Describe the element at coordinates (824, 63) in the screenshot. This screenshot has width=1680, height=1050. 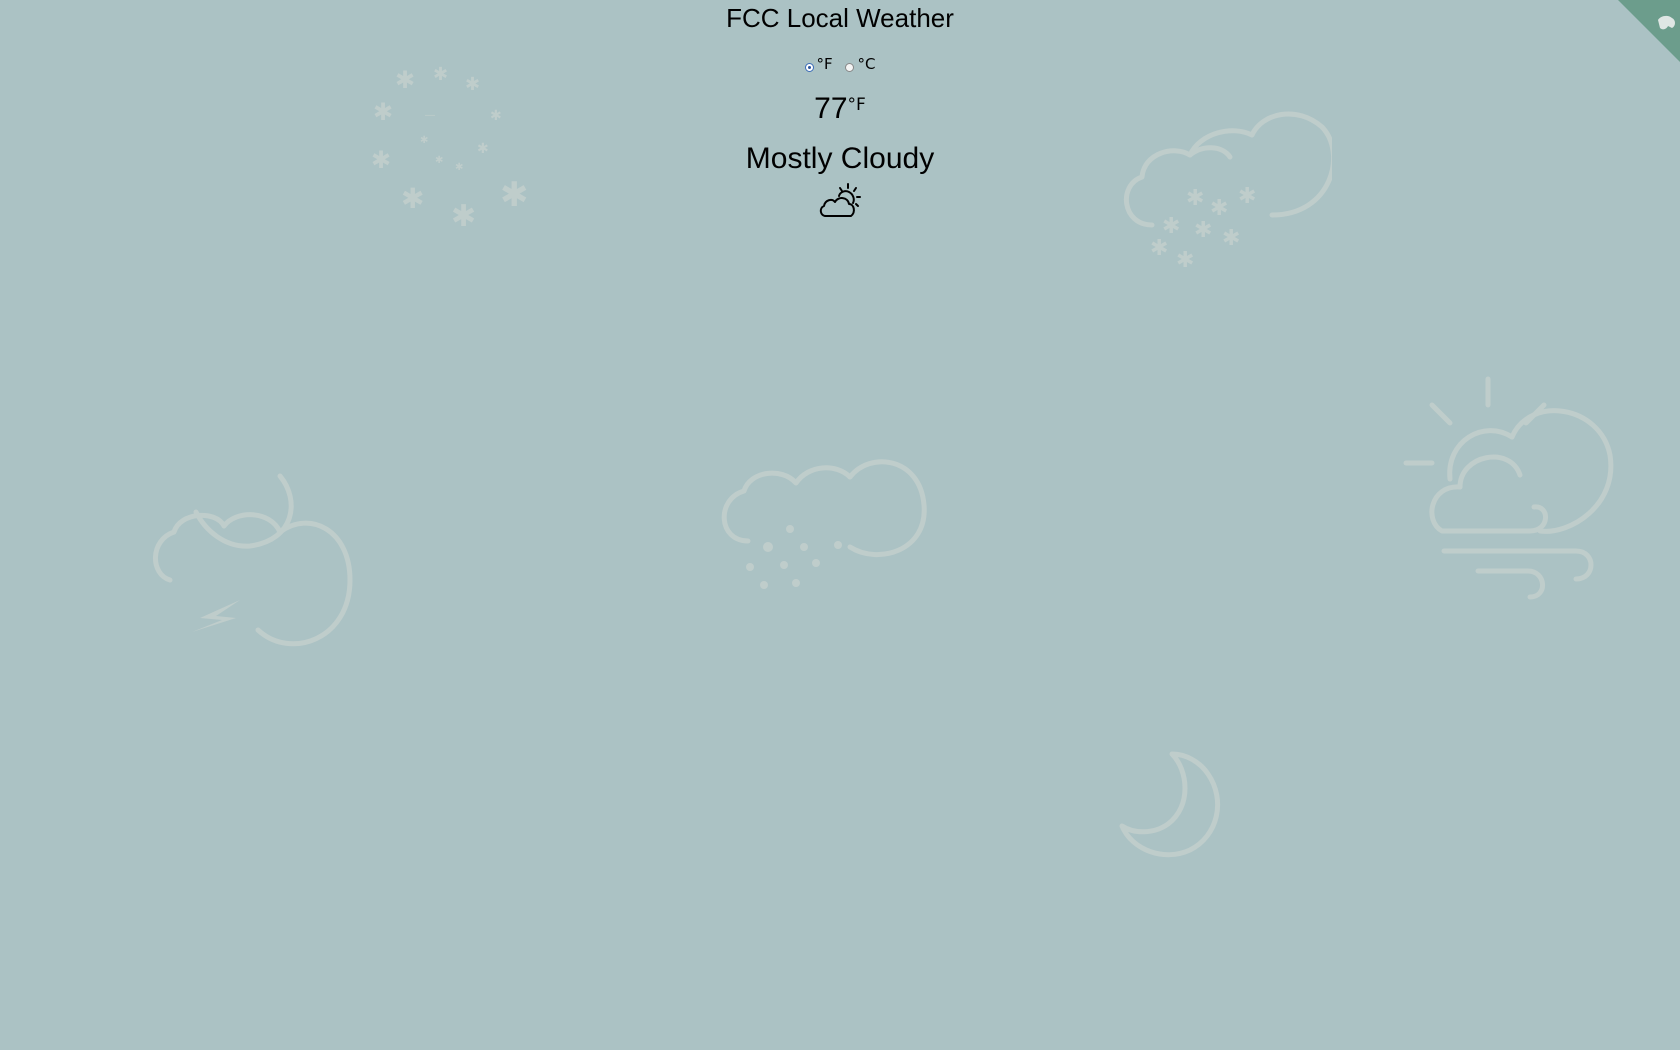
I see `fahrenheit-label: °F` at that location.